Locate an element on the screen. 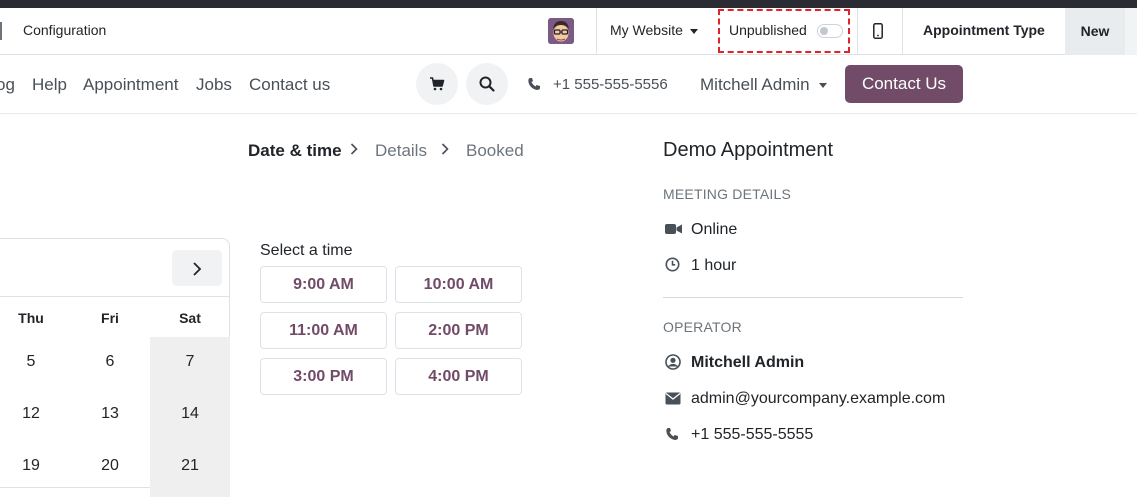 The height and width of the screenshot is (497, 1137). user-circle-icon is located at coordinates (673, 362).